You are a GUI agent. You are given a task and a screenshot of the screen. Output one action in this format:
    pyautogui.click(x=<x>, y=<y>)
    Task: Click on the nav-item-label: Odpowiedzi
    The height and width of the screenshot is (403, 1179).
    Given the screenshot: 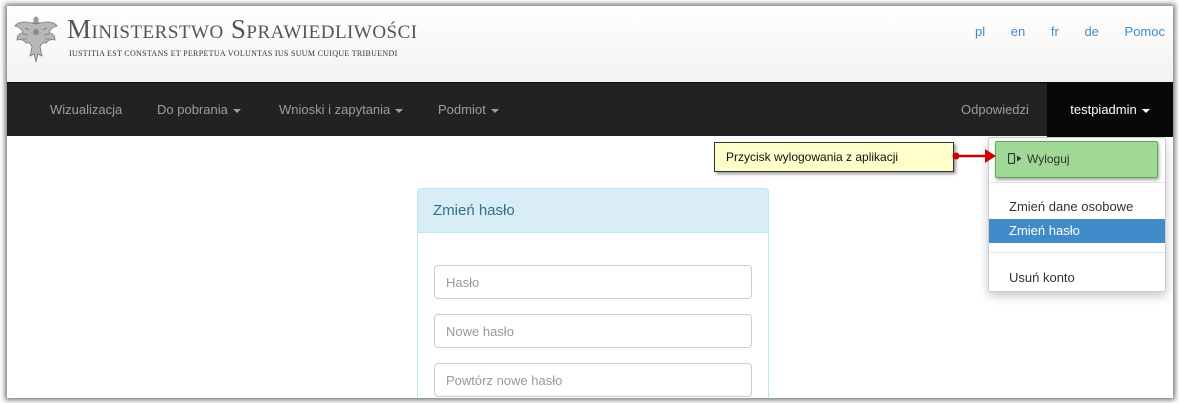 What is the action you would take?
    pyautogui.click(x=995, y=109)
    